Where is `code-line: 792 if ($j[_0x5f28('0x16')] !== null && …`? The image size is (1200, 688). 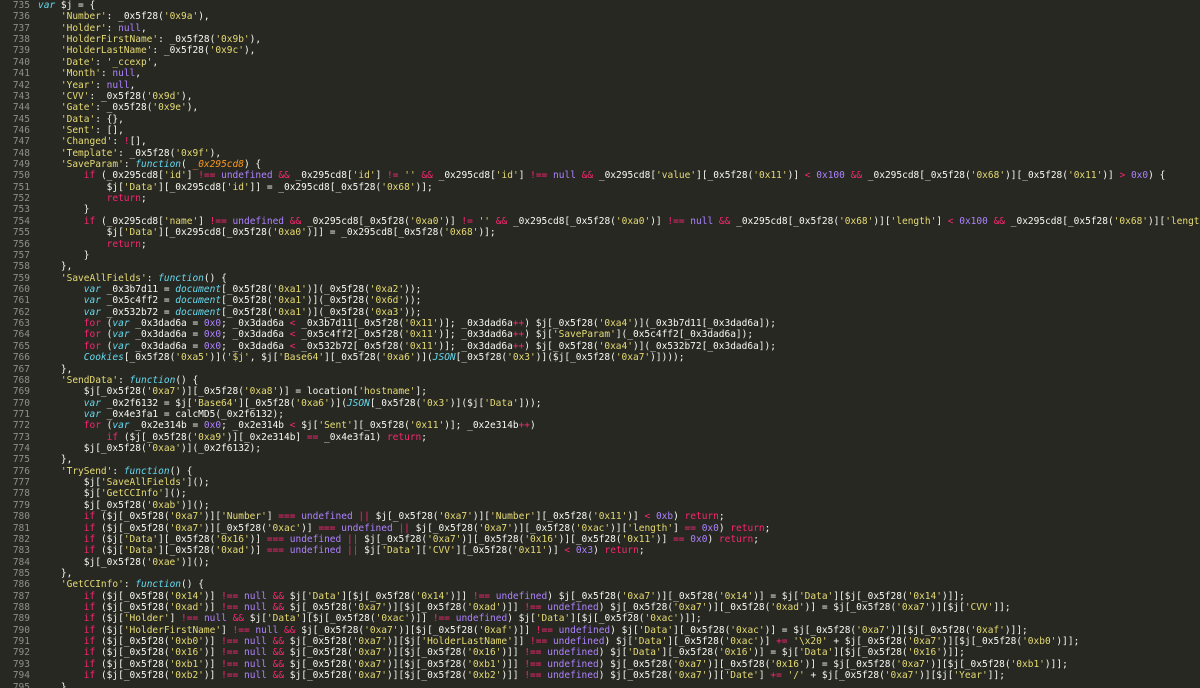 code-line: 792 if ($j[_0x5f28('0x16')] !== null && … is located at coordinates (600, 652).